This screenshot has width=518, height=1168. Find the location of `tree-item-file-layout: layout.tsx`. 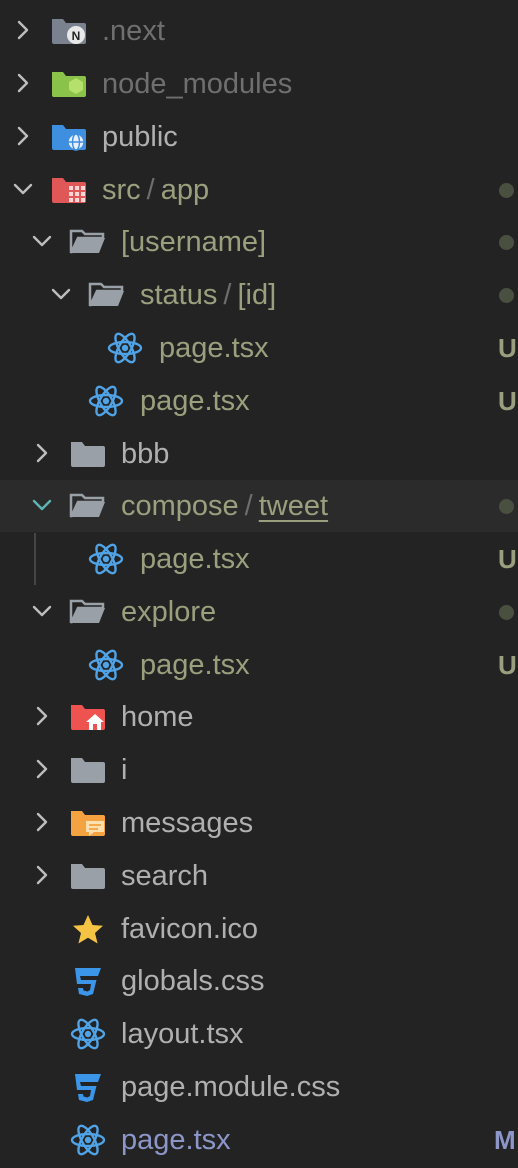

tree-item-file-layout: layout.tsx is located at coordinates (259, 1034).